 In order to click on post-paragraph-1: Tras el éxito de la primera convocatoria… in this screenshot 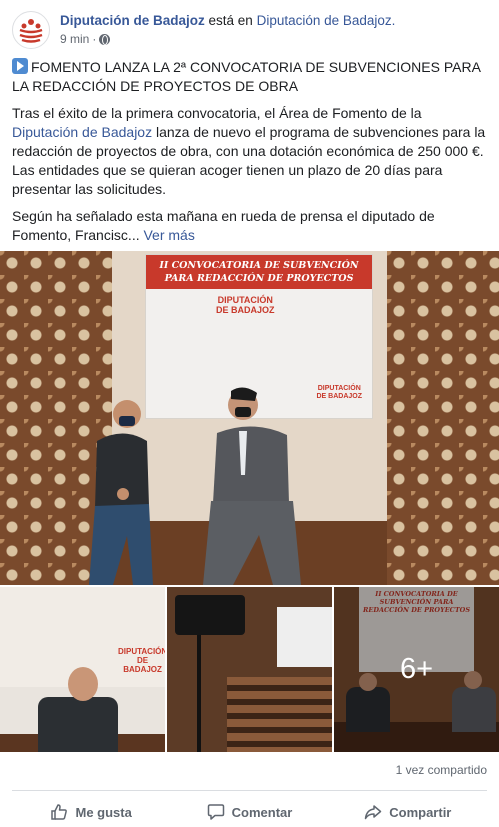, I will do `click(251, 151)`.